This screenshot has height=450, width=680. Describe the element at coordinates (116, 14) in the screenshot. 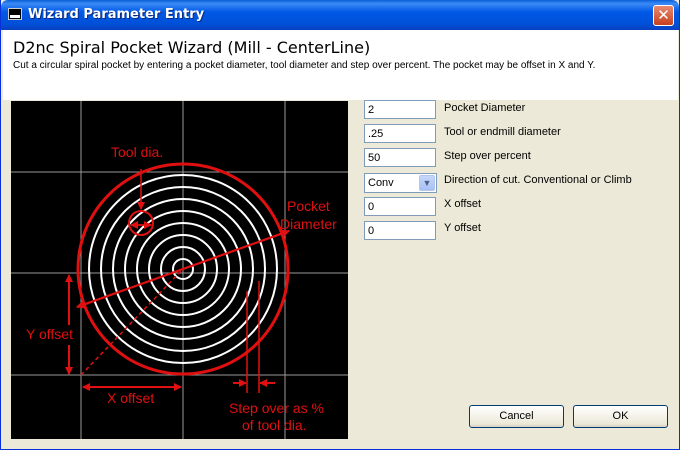

I see `window-title: Wizard Parameter Entry` at that location.